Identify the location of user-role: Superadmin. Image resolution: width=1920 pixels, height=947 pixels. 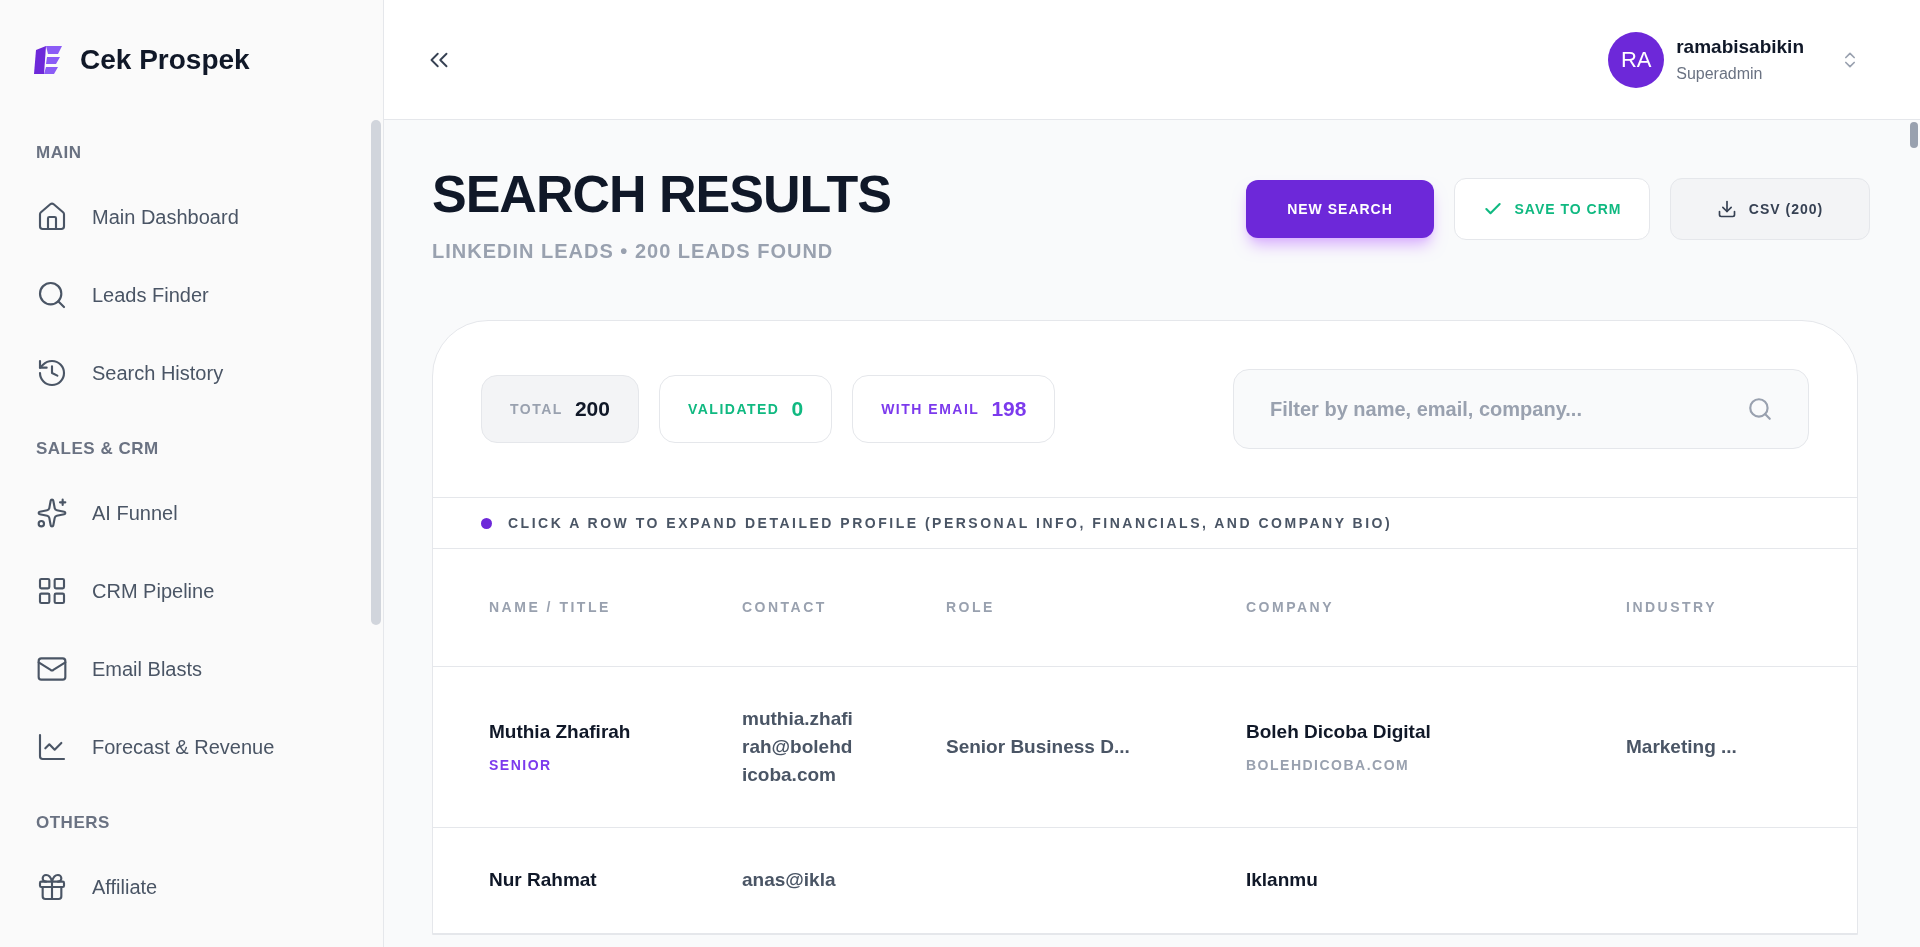
(1720, 73).